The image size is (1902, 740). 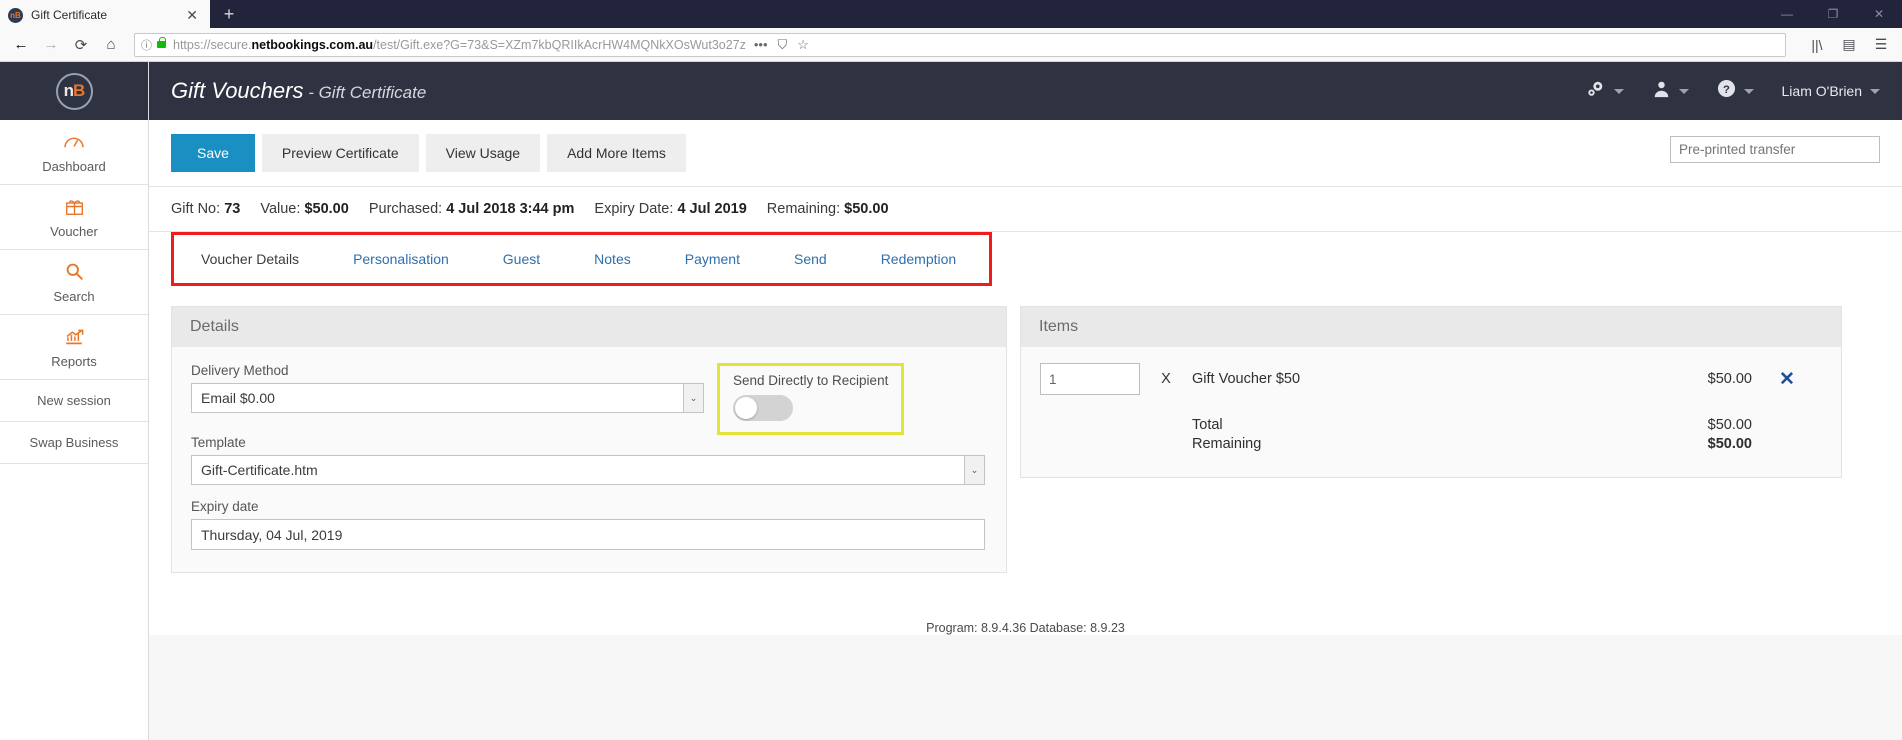 I want to click on preprinted-transfer-input, so click(x=1775, y=149).